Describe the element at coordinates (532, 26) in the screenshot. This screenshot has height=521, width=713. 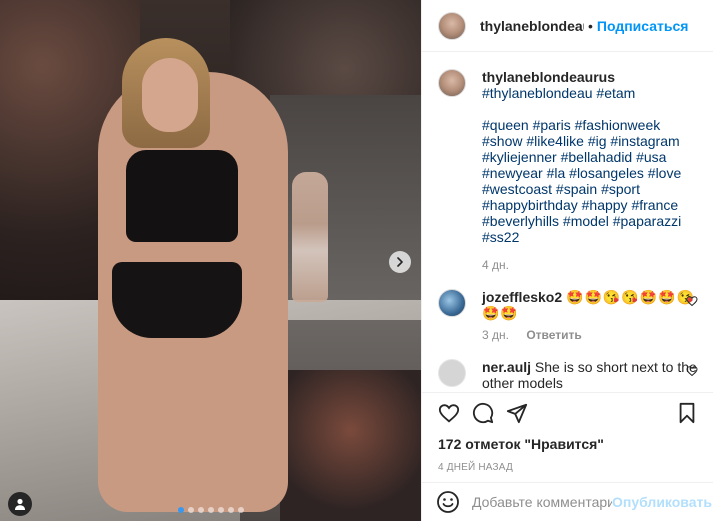
I see `author-username: thylaneblondeauru` at that location.